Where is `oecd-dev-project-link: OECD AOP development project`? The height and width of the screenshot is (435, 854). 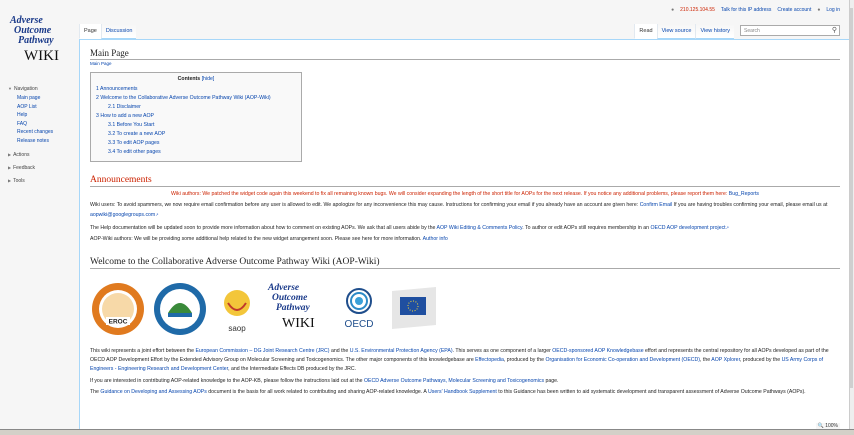 oecd-dev-project-link: OECD AOP development project is located at coordinates (687, 228).